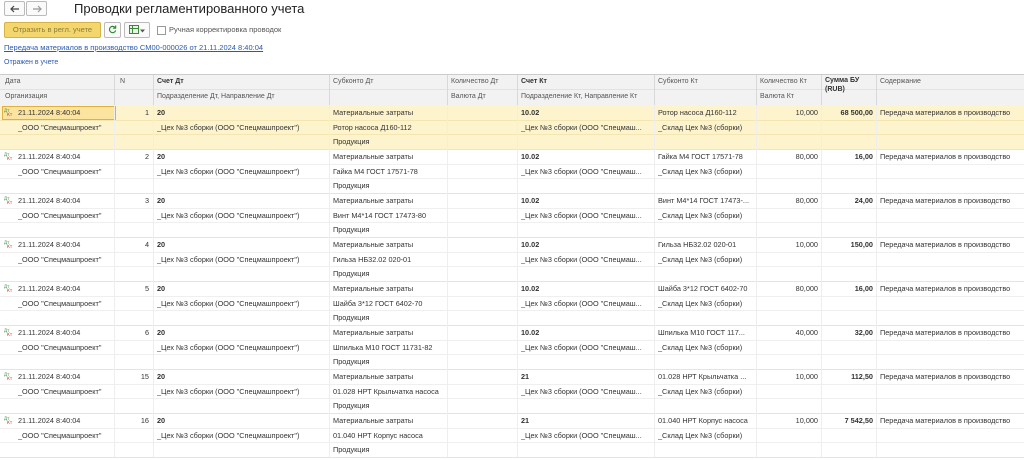 The image size is (1024, 460). What do you see at coordinates (170, 81) in the screenshot?
I see `col-acc-dt: Счет Дт` at bounding box center [170, 81].